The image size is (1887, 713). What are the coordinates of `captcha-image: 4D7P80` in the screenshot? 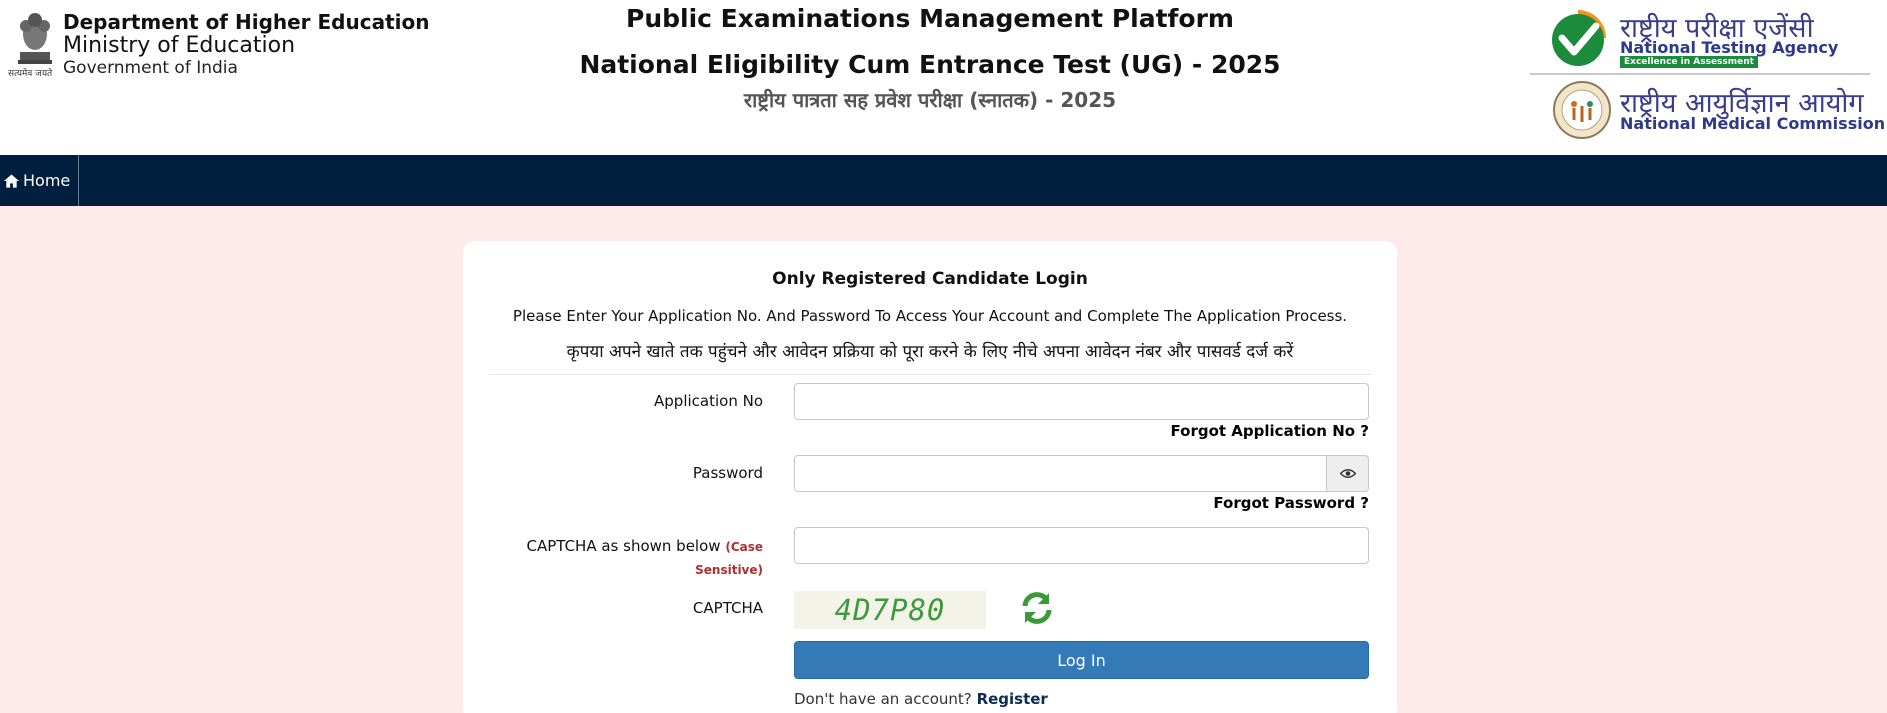 It's located at (890, 610).